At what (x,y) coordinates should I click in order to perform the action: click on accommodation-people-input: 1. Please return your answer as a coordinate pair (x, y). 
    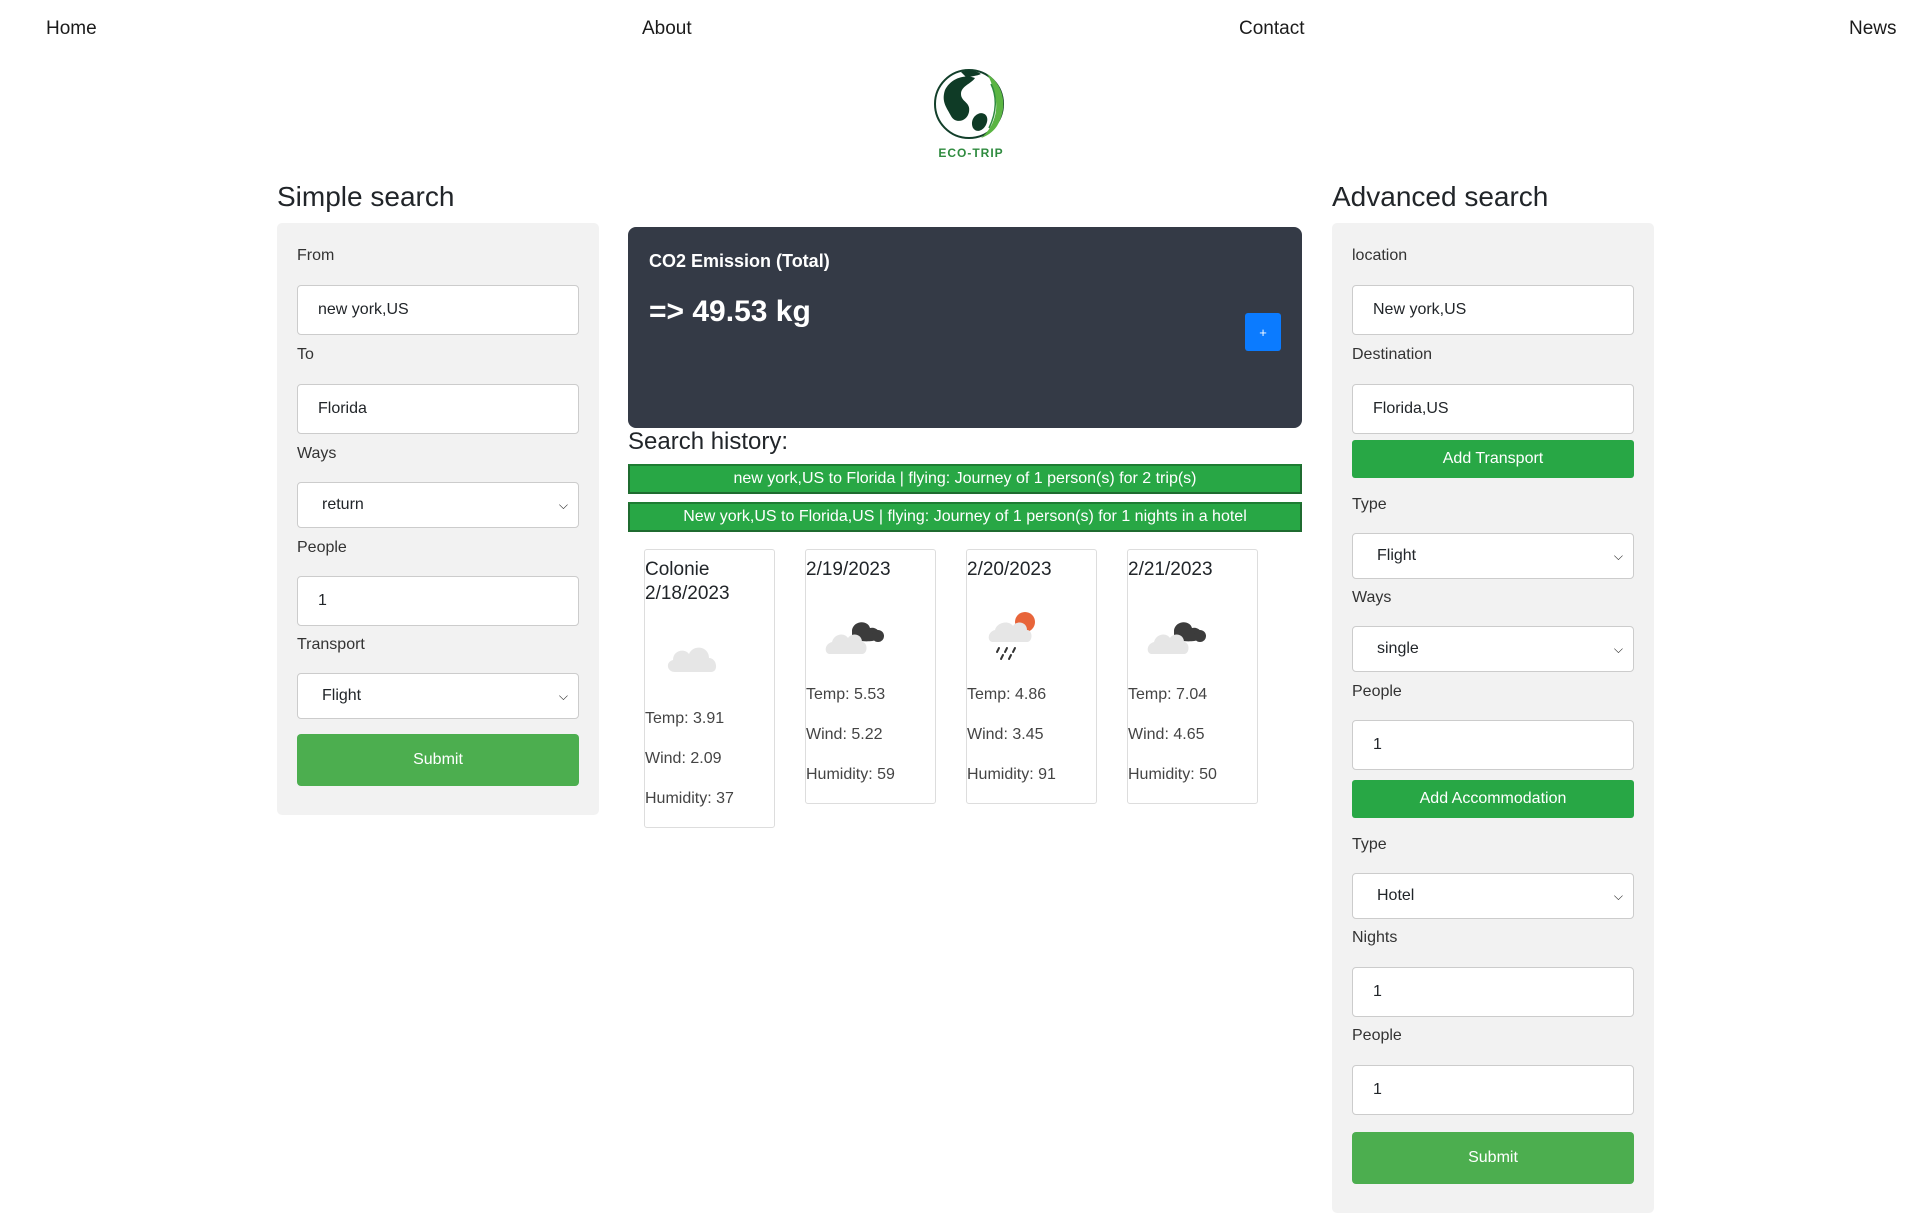
    Looking at the image, I should click on (1493, 1090).